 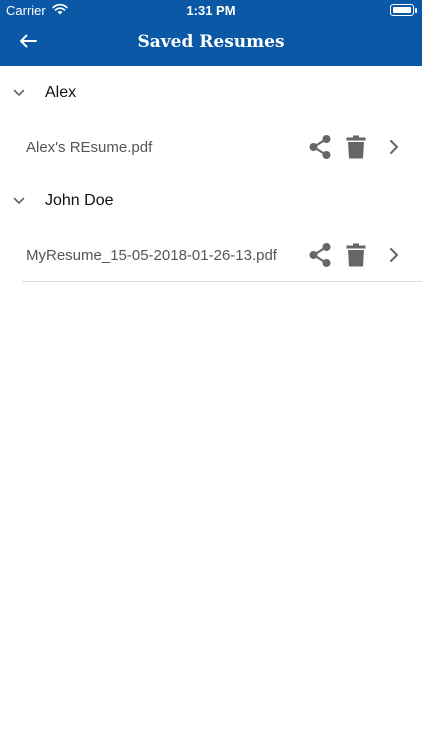 I want to click on file-row: Alex's REsume.pdf, so click(x=211, y=147).